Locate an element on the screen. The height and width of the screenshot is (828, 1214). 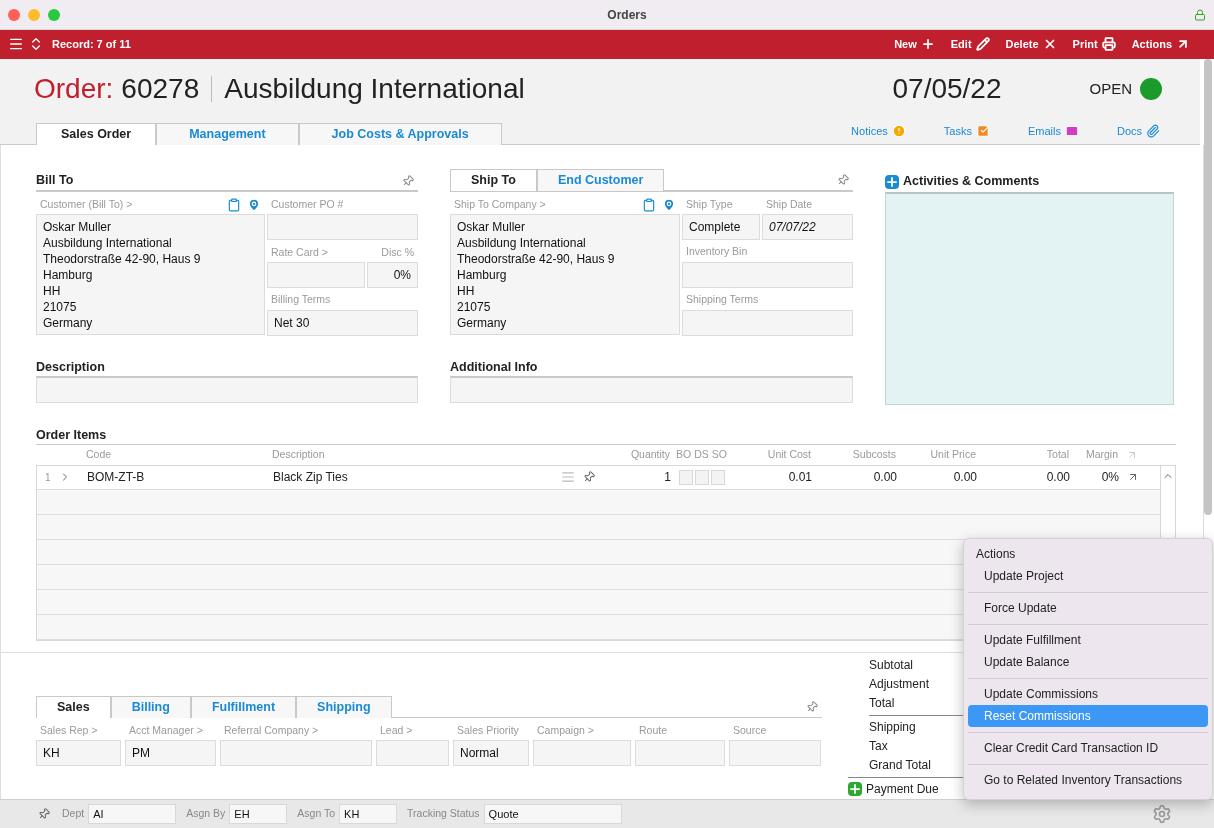
printer-icon is located at coordinates (1108, 44).